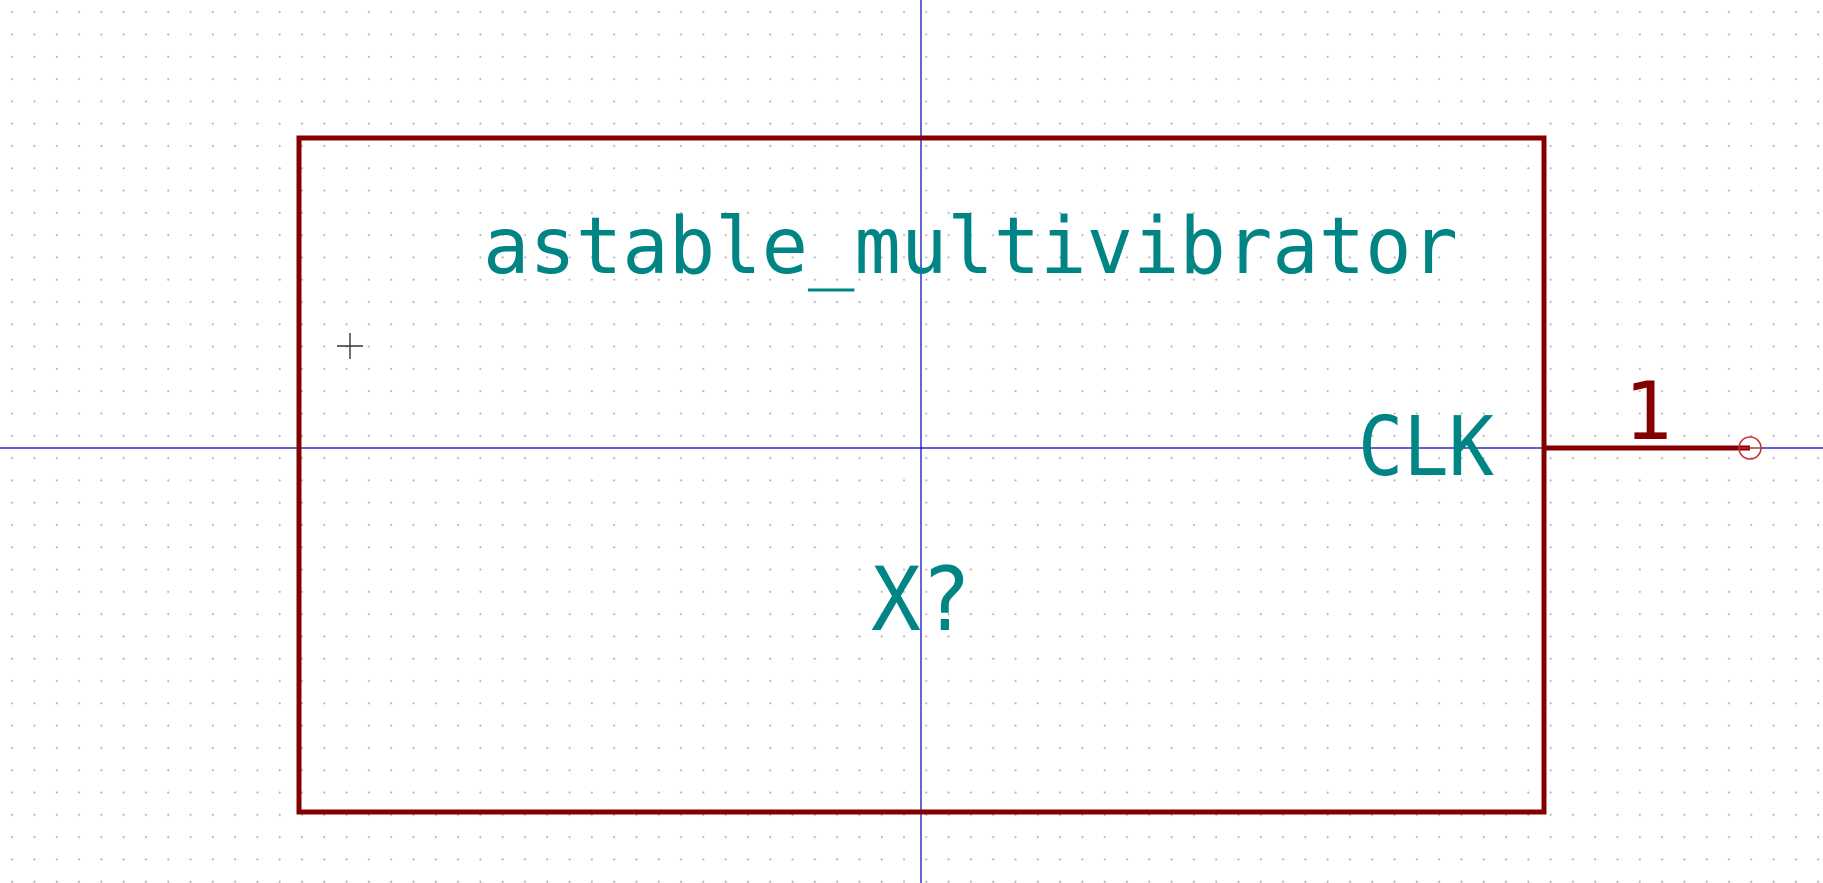 The height and width of the screenshot is (883, 1823). Describe the element at coordinates (350, 346) in the screenshot. I see `crosshair-icon` at that location.